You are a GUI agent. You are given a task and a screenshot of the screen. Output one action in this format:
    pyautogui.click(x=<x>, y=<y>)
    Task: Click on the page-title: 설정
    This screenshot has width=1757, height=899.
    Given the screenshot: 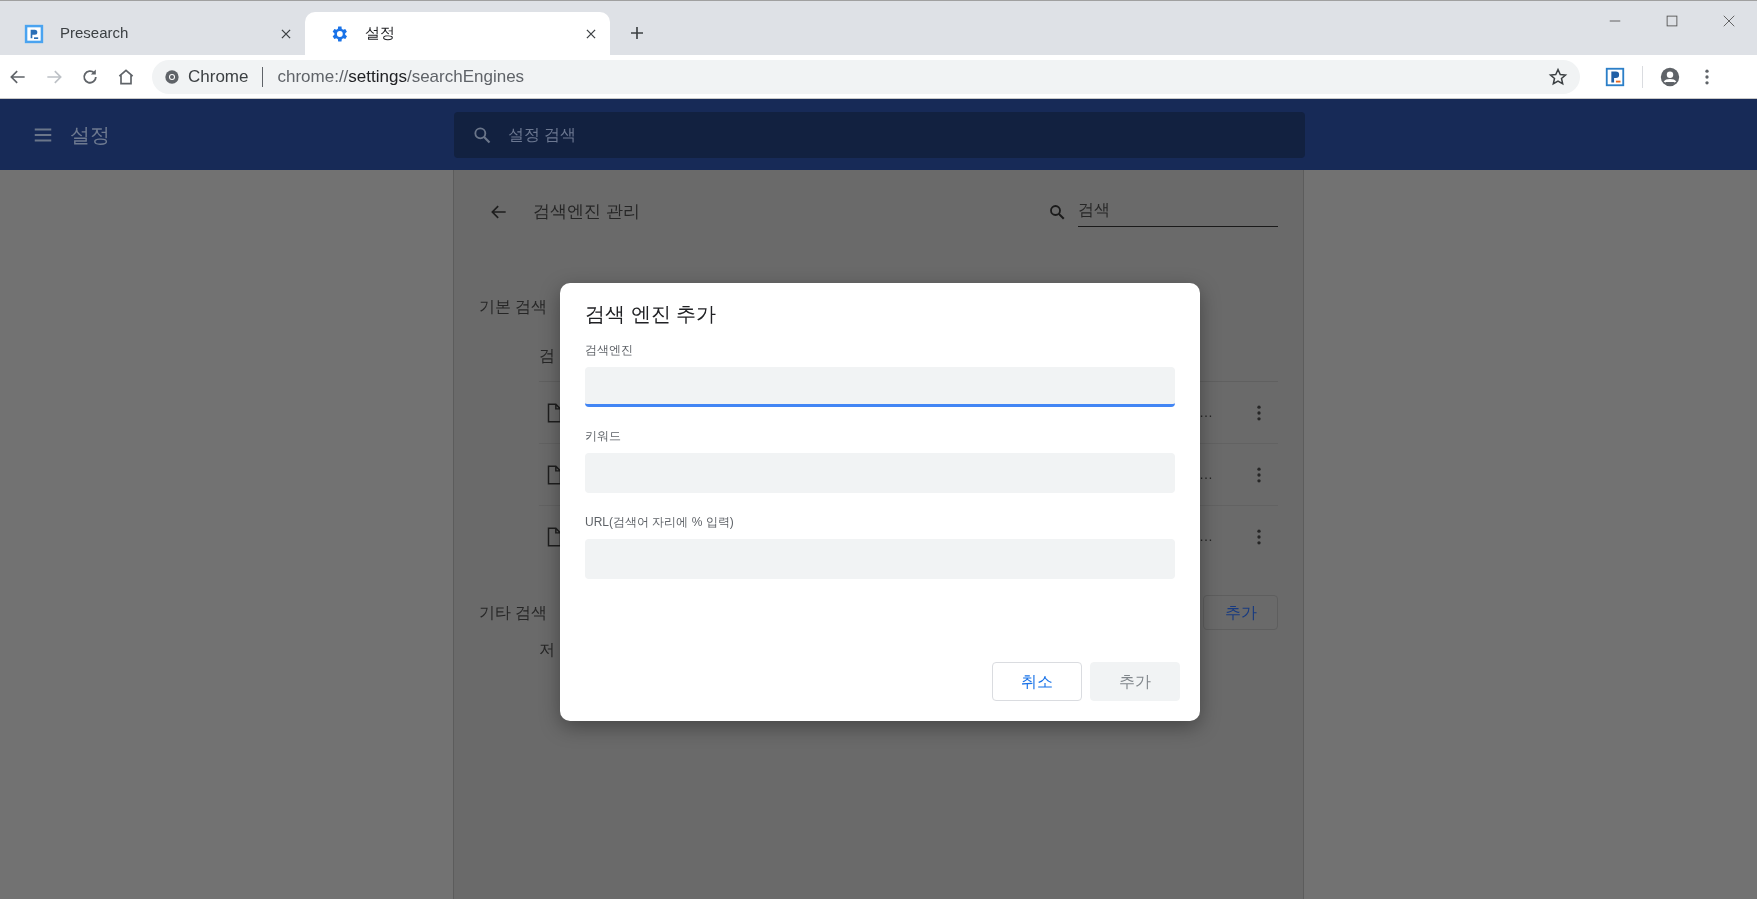 What is the action you would take?
    pyautogui.click(x=90, y=135)
    